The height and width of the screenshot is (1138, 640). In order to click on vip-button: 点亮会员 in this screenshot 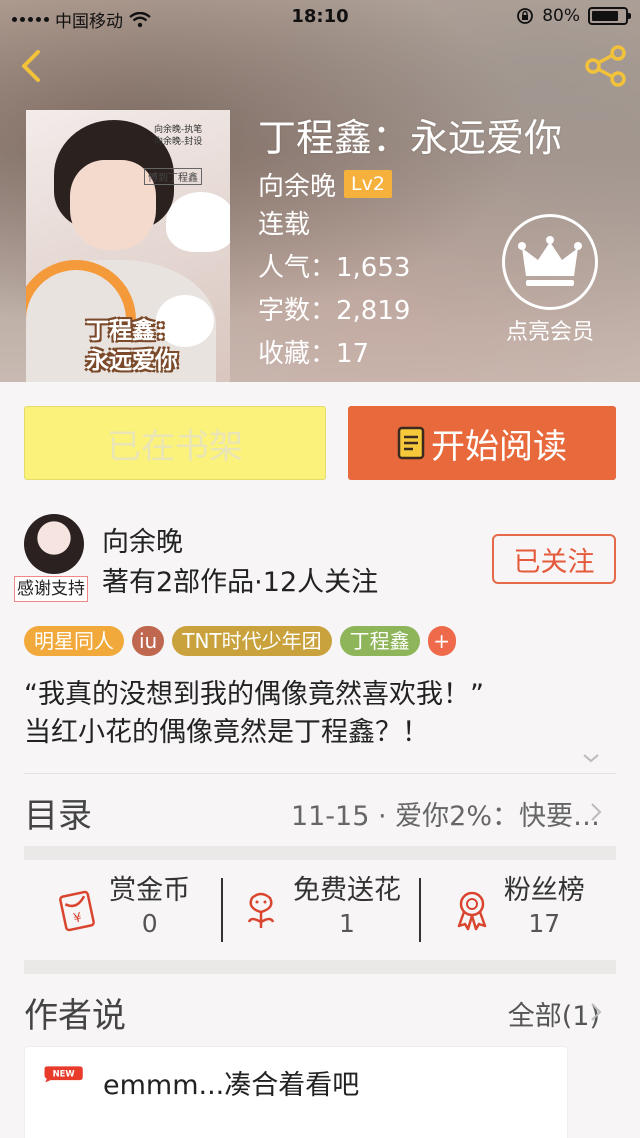, I will do `click(550, 280)`.